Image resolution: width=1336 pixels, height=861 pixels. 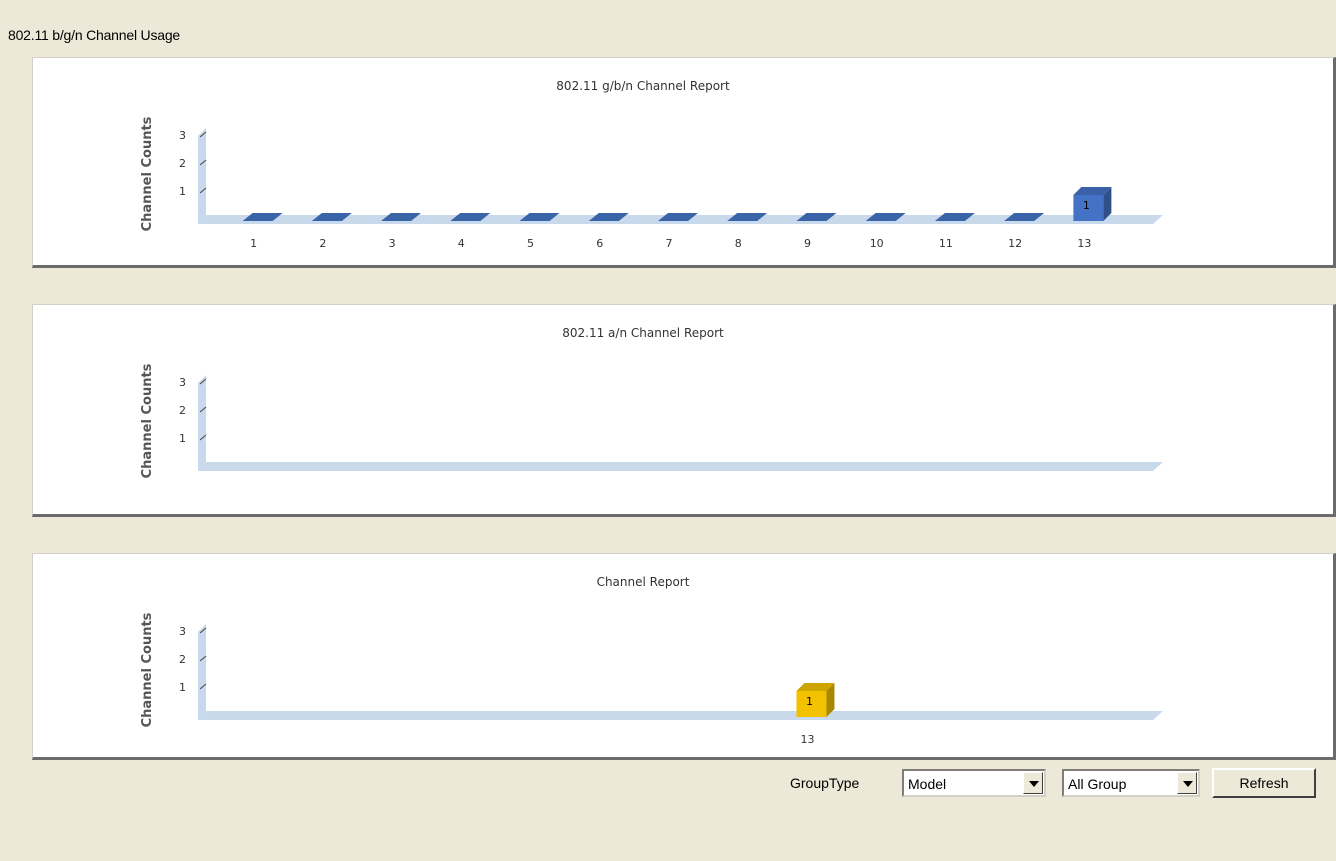 What do you see at coordinates (530, 243) in the screenshot?
I see `x-tick-label: 5` at bounding box center [530, 243].